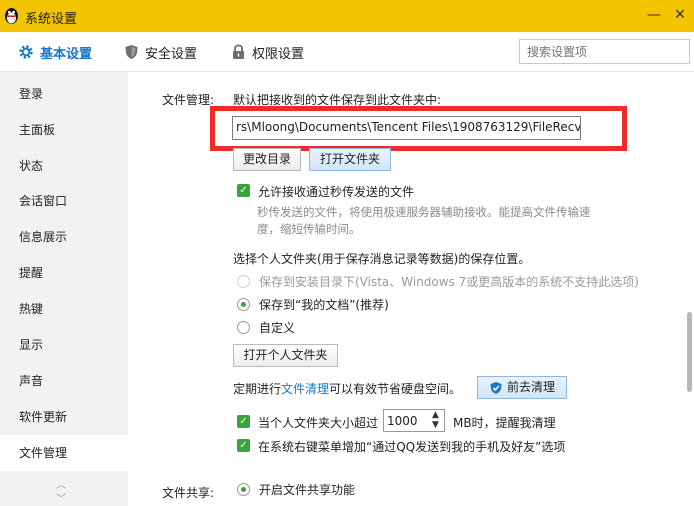  Describe the element at coordinates (689, 289) in the screenshot. I see `content-scrollbar` at that location.